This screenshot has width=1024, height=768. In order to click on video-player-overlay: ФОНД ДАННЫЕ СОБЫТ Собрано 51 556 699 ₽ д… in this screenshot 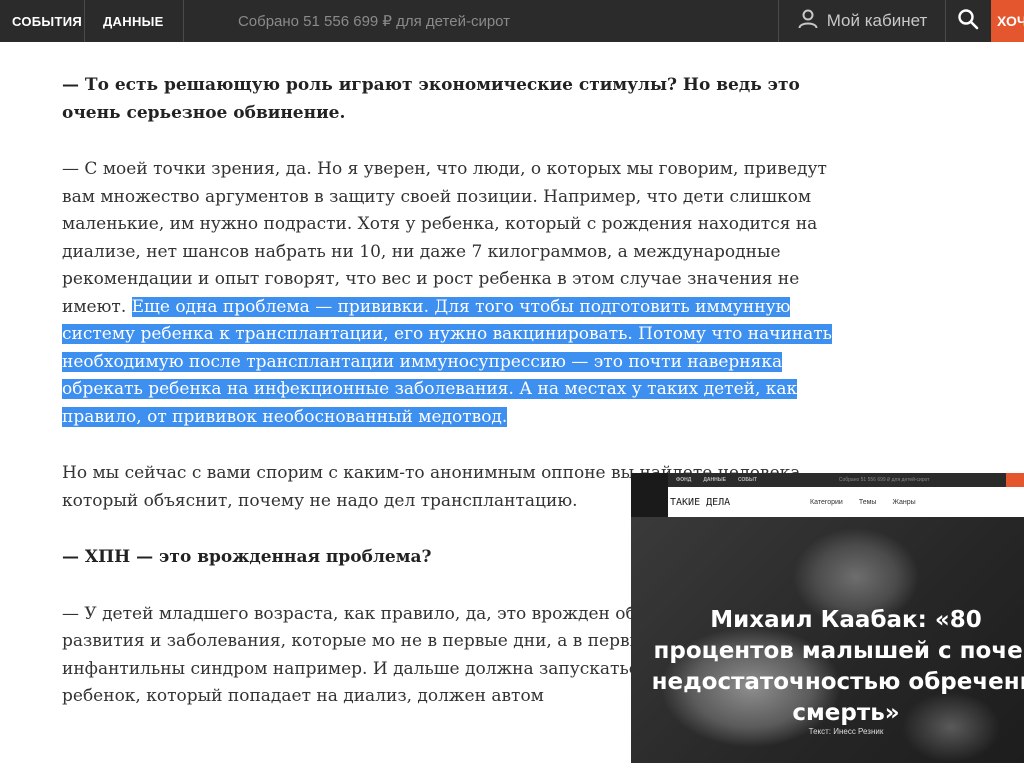, I will do `click(827, 618)`.